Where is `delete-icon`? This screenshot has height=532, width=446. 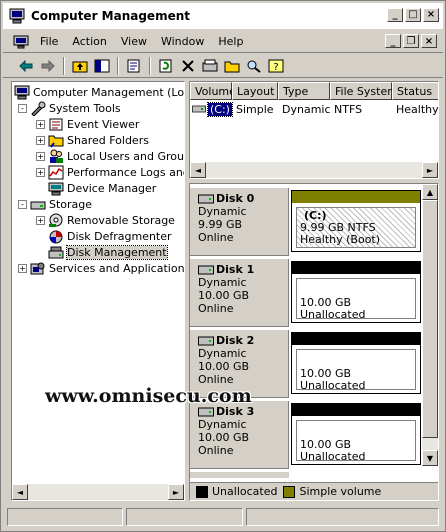 delete-icon is located at coordinates (188, 66).